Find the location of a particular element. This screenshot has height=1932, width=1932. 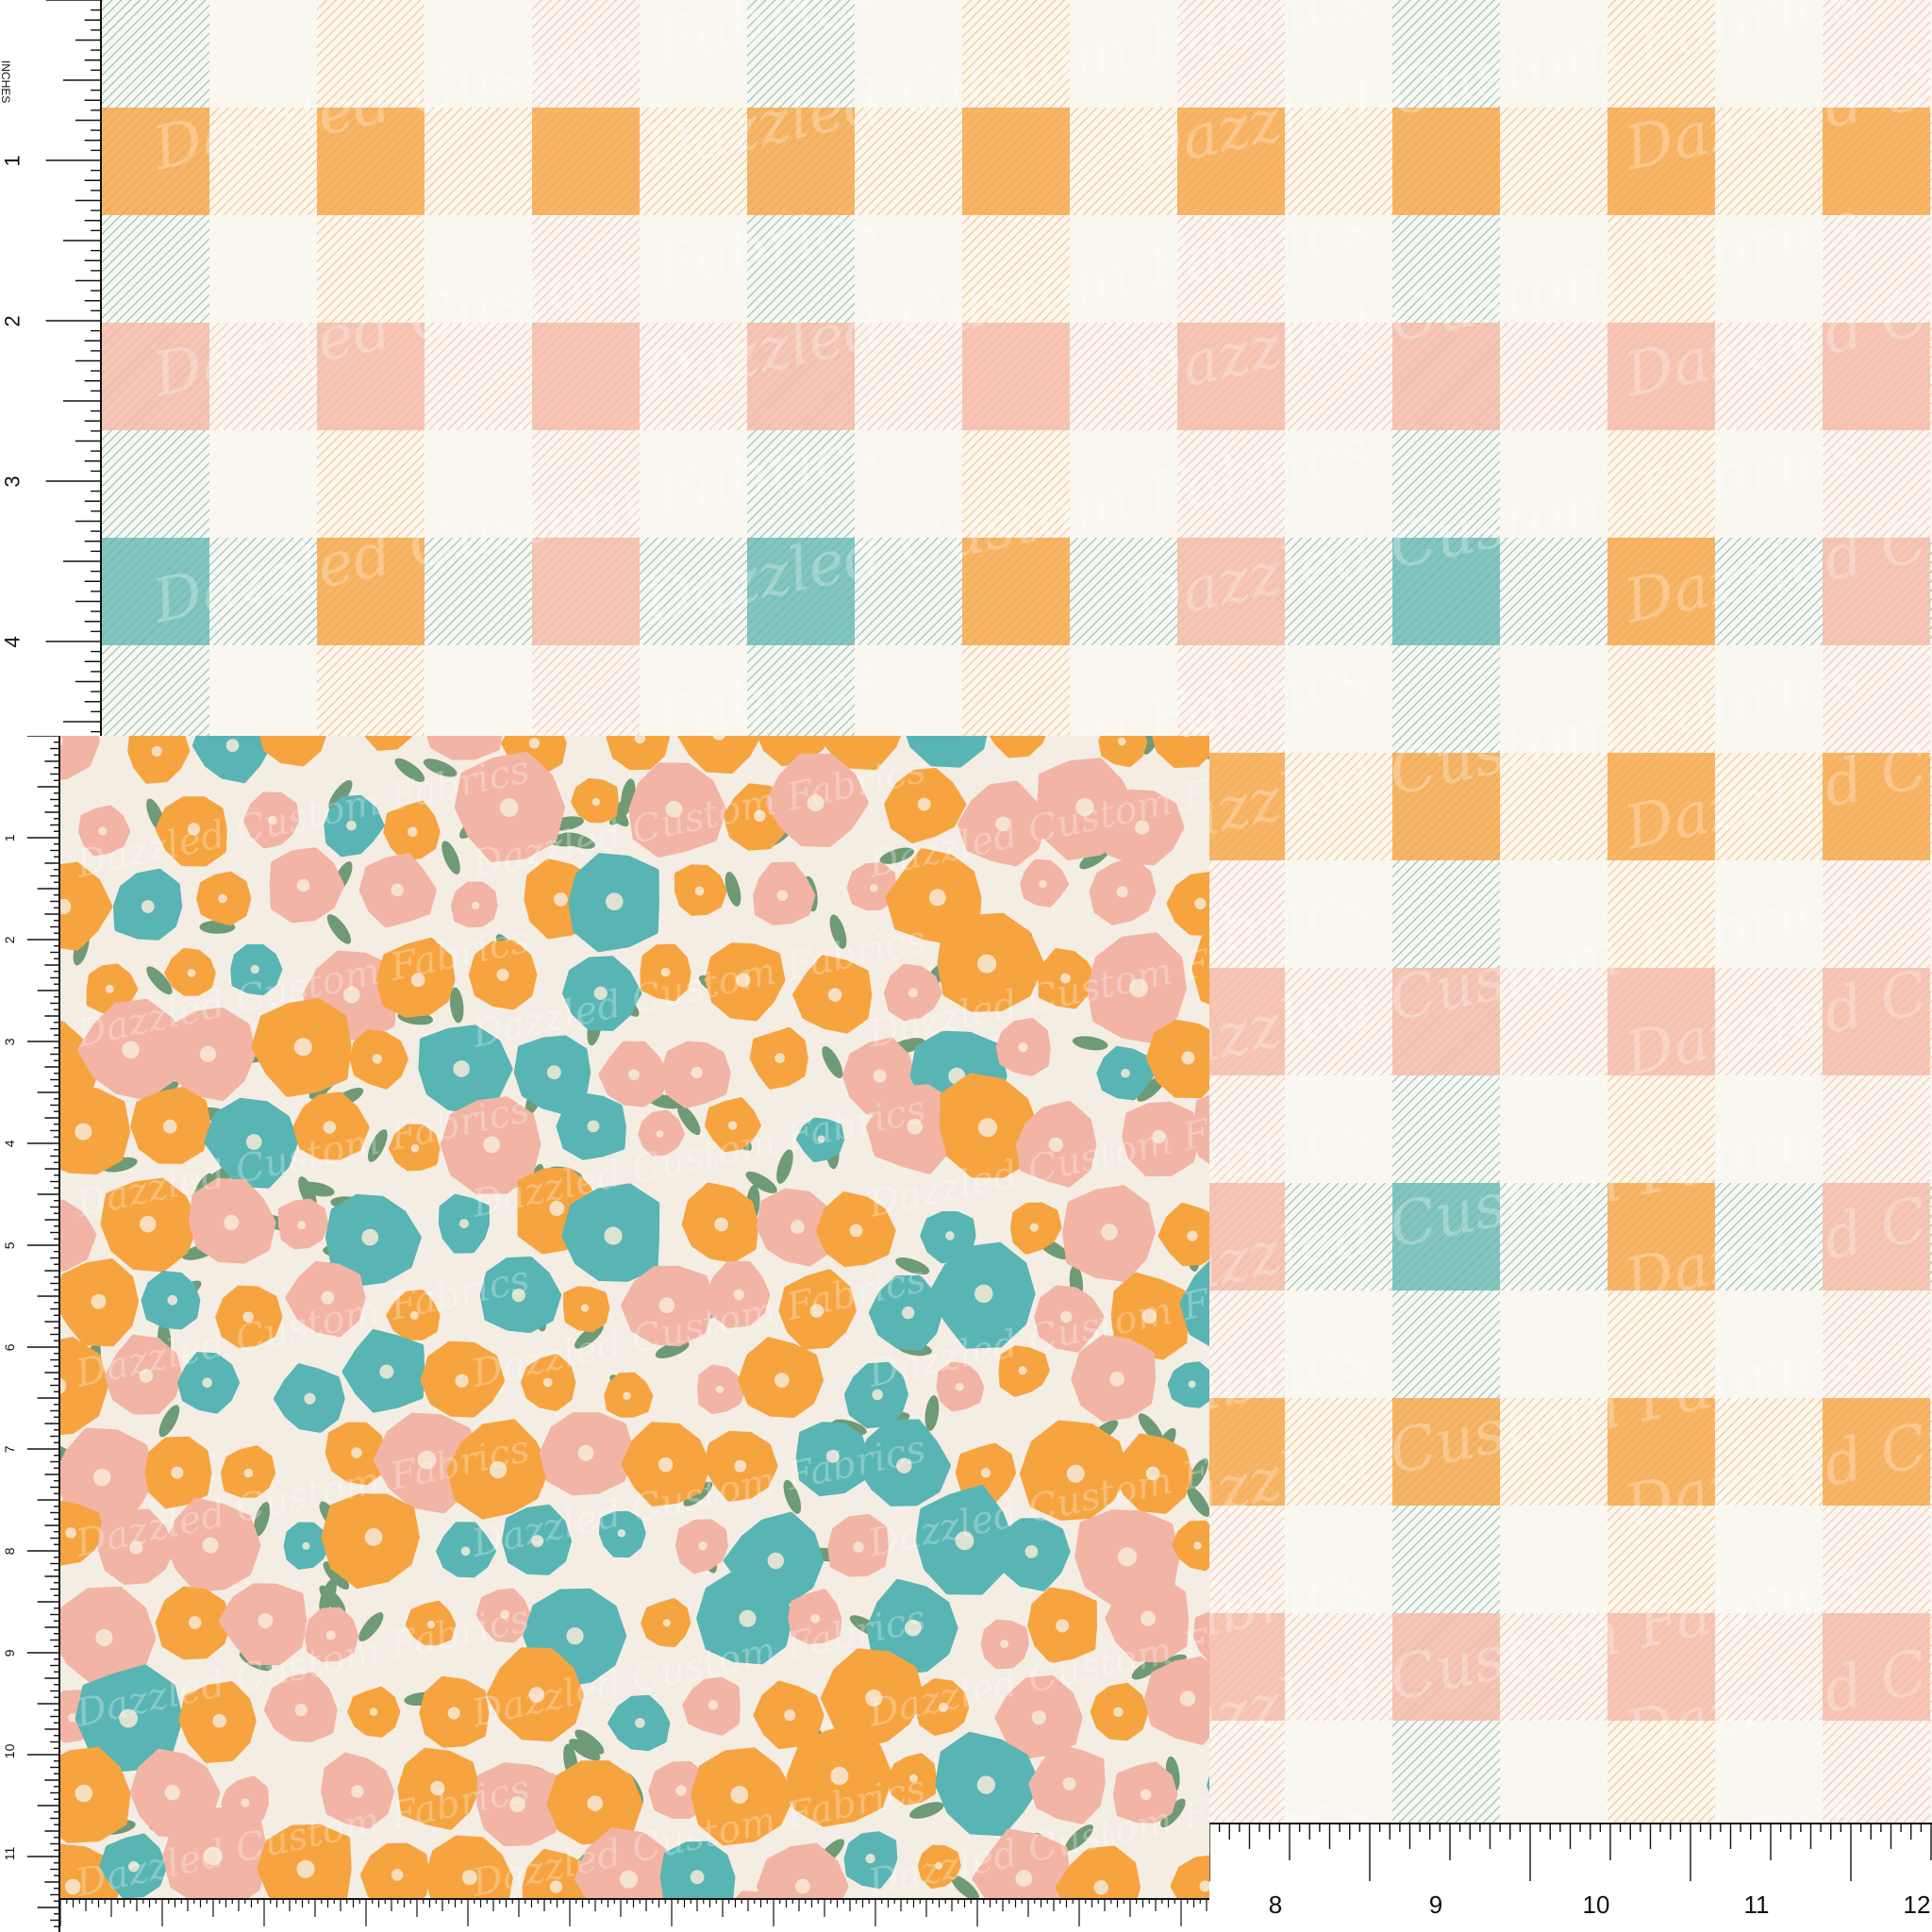

flower-petals is located at coordinates (96, 1130).